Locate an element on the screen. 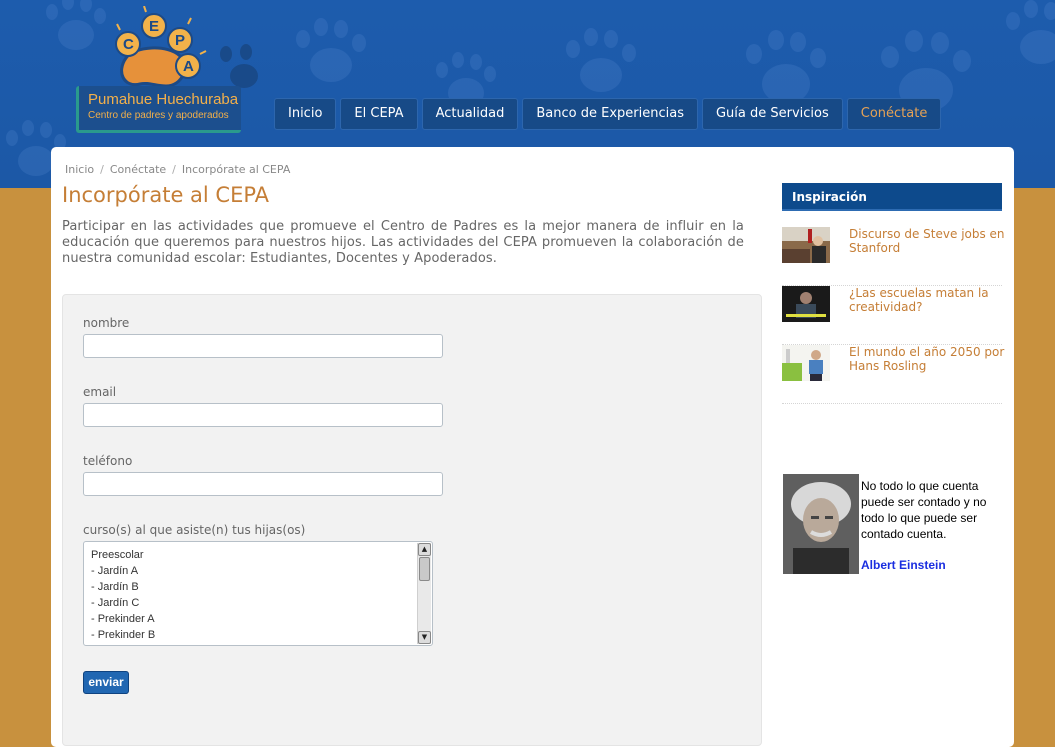 This screenshot has width=1055, height=747. nav-item-actualidad: Actualidad is located at coordinates (470, 114).